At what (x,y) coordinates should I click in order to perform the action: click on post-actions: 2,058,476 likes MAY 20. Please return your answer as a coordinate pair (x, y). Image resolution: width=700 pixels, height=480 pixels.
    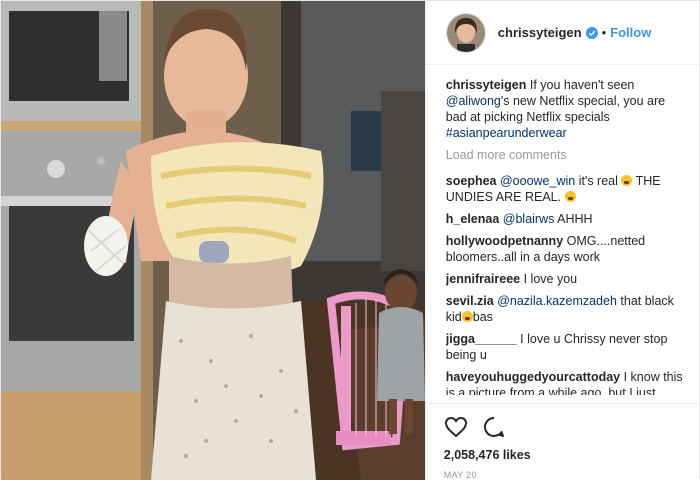
    Looking at the image, I should click on (562, 441).